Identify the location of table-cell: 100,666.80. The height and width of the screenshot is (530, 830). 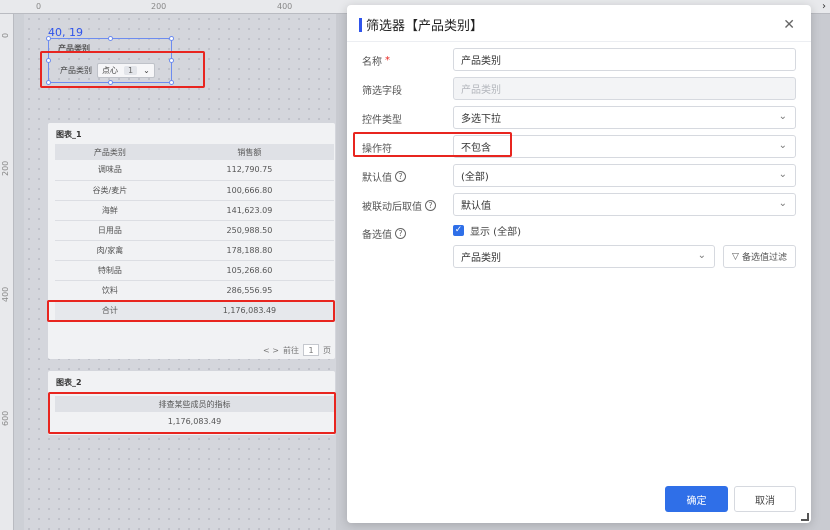
(249, 190).